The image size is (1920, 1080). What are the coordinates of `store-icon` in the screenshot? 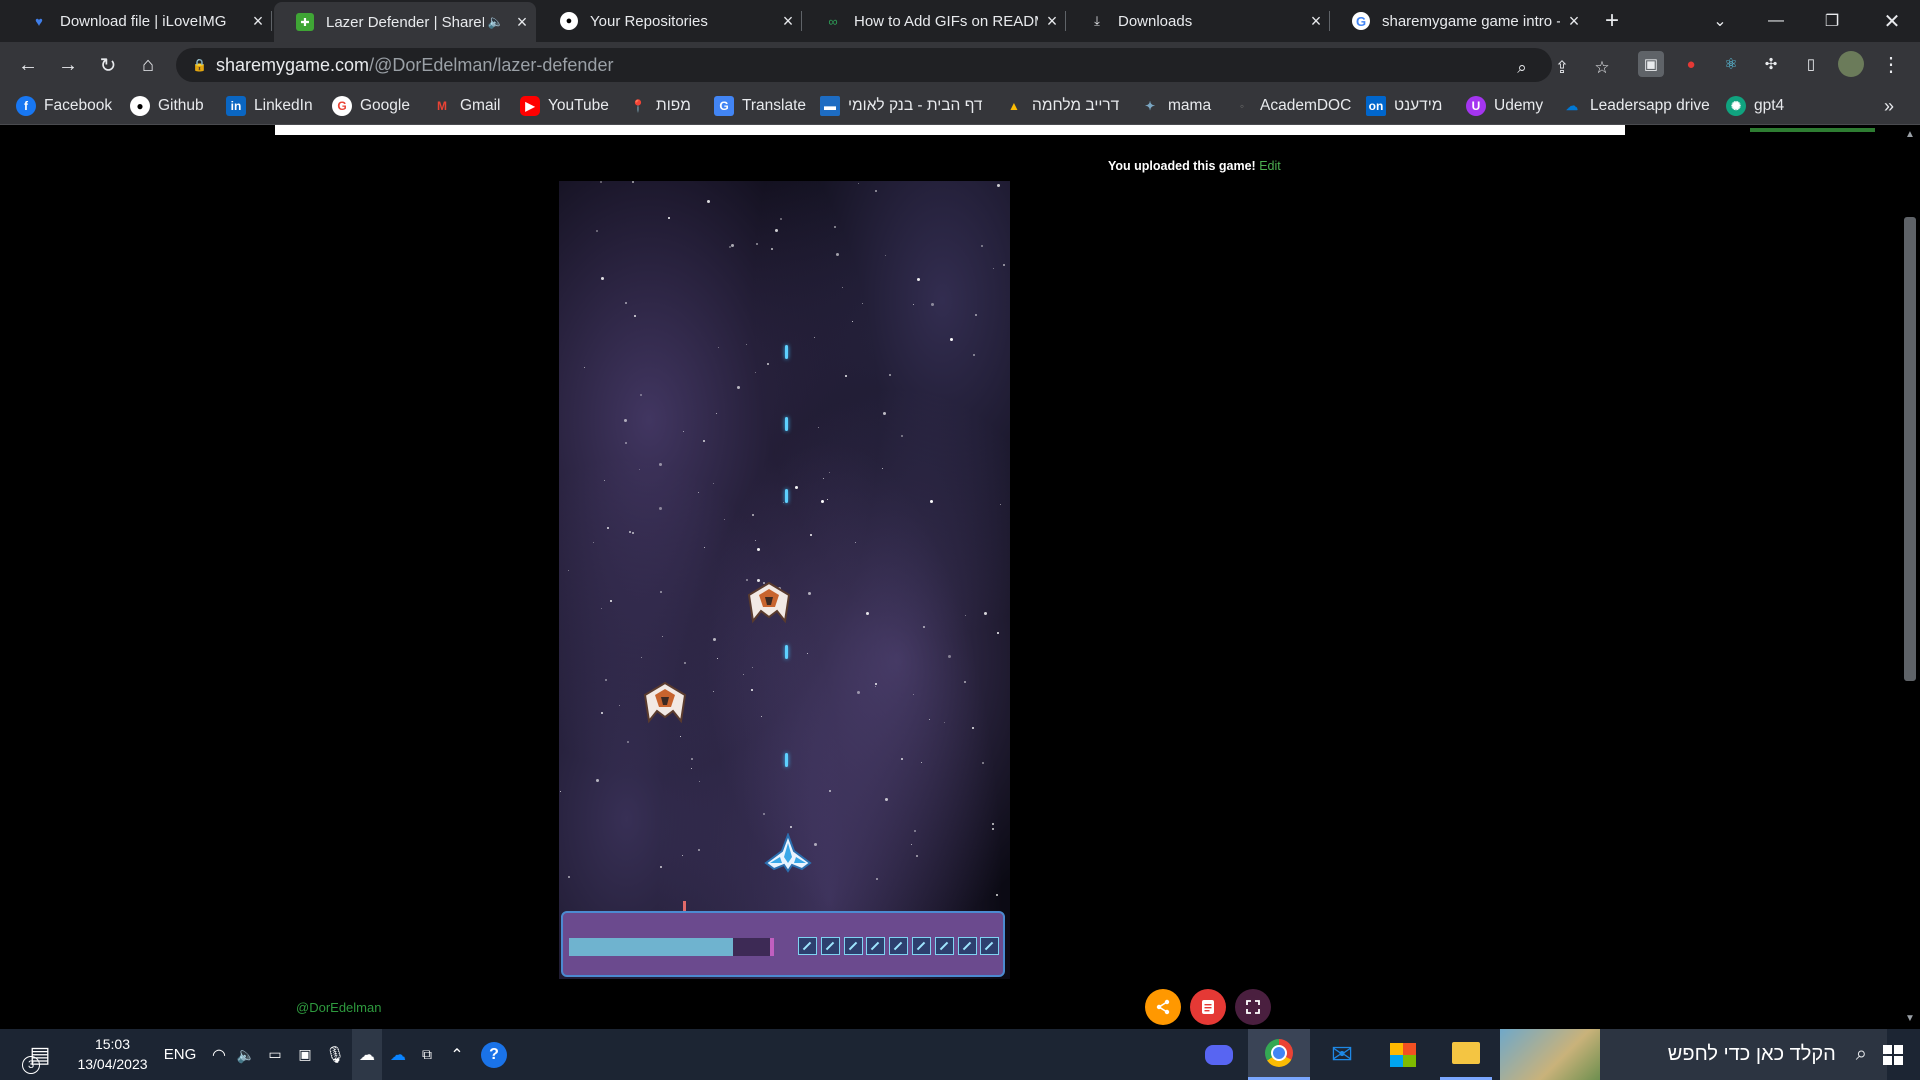 It's located at (1403, 1054).